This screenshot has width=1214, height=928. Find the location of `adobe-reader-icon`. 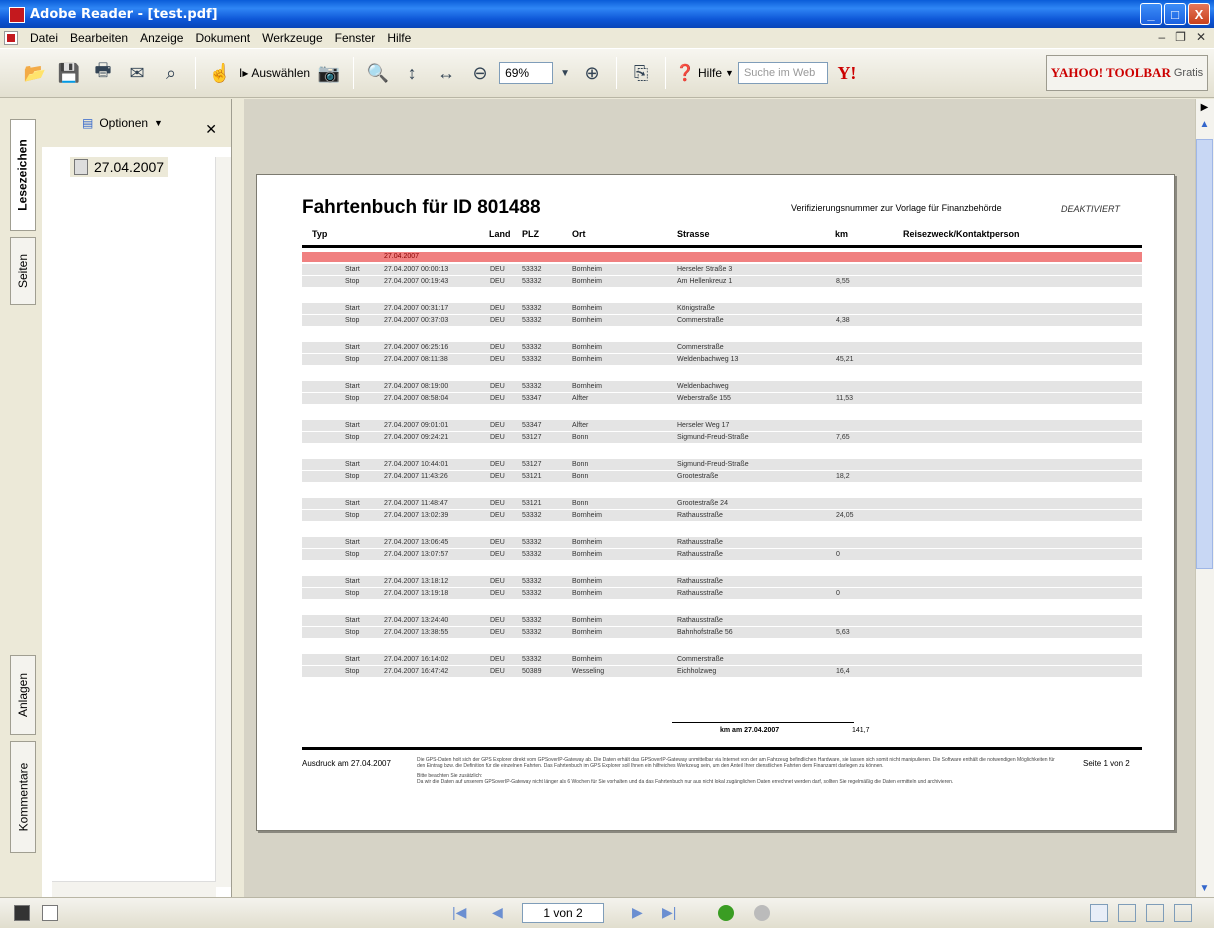

adobe-reader-icon is located at coordinates (16, 14).